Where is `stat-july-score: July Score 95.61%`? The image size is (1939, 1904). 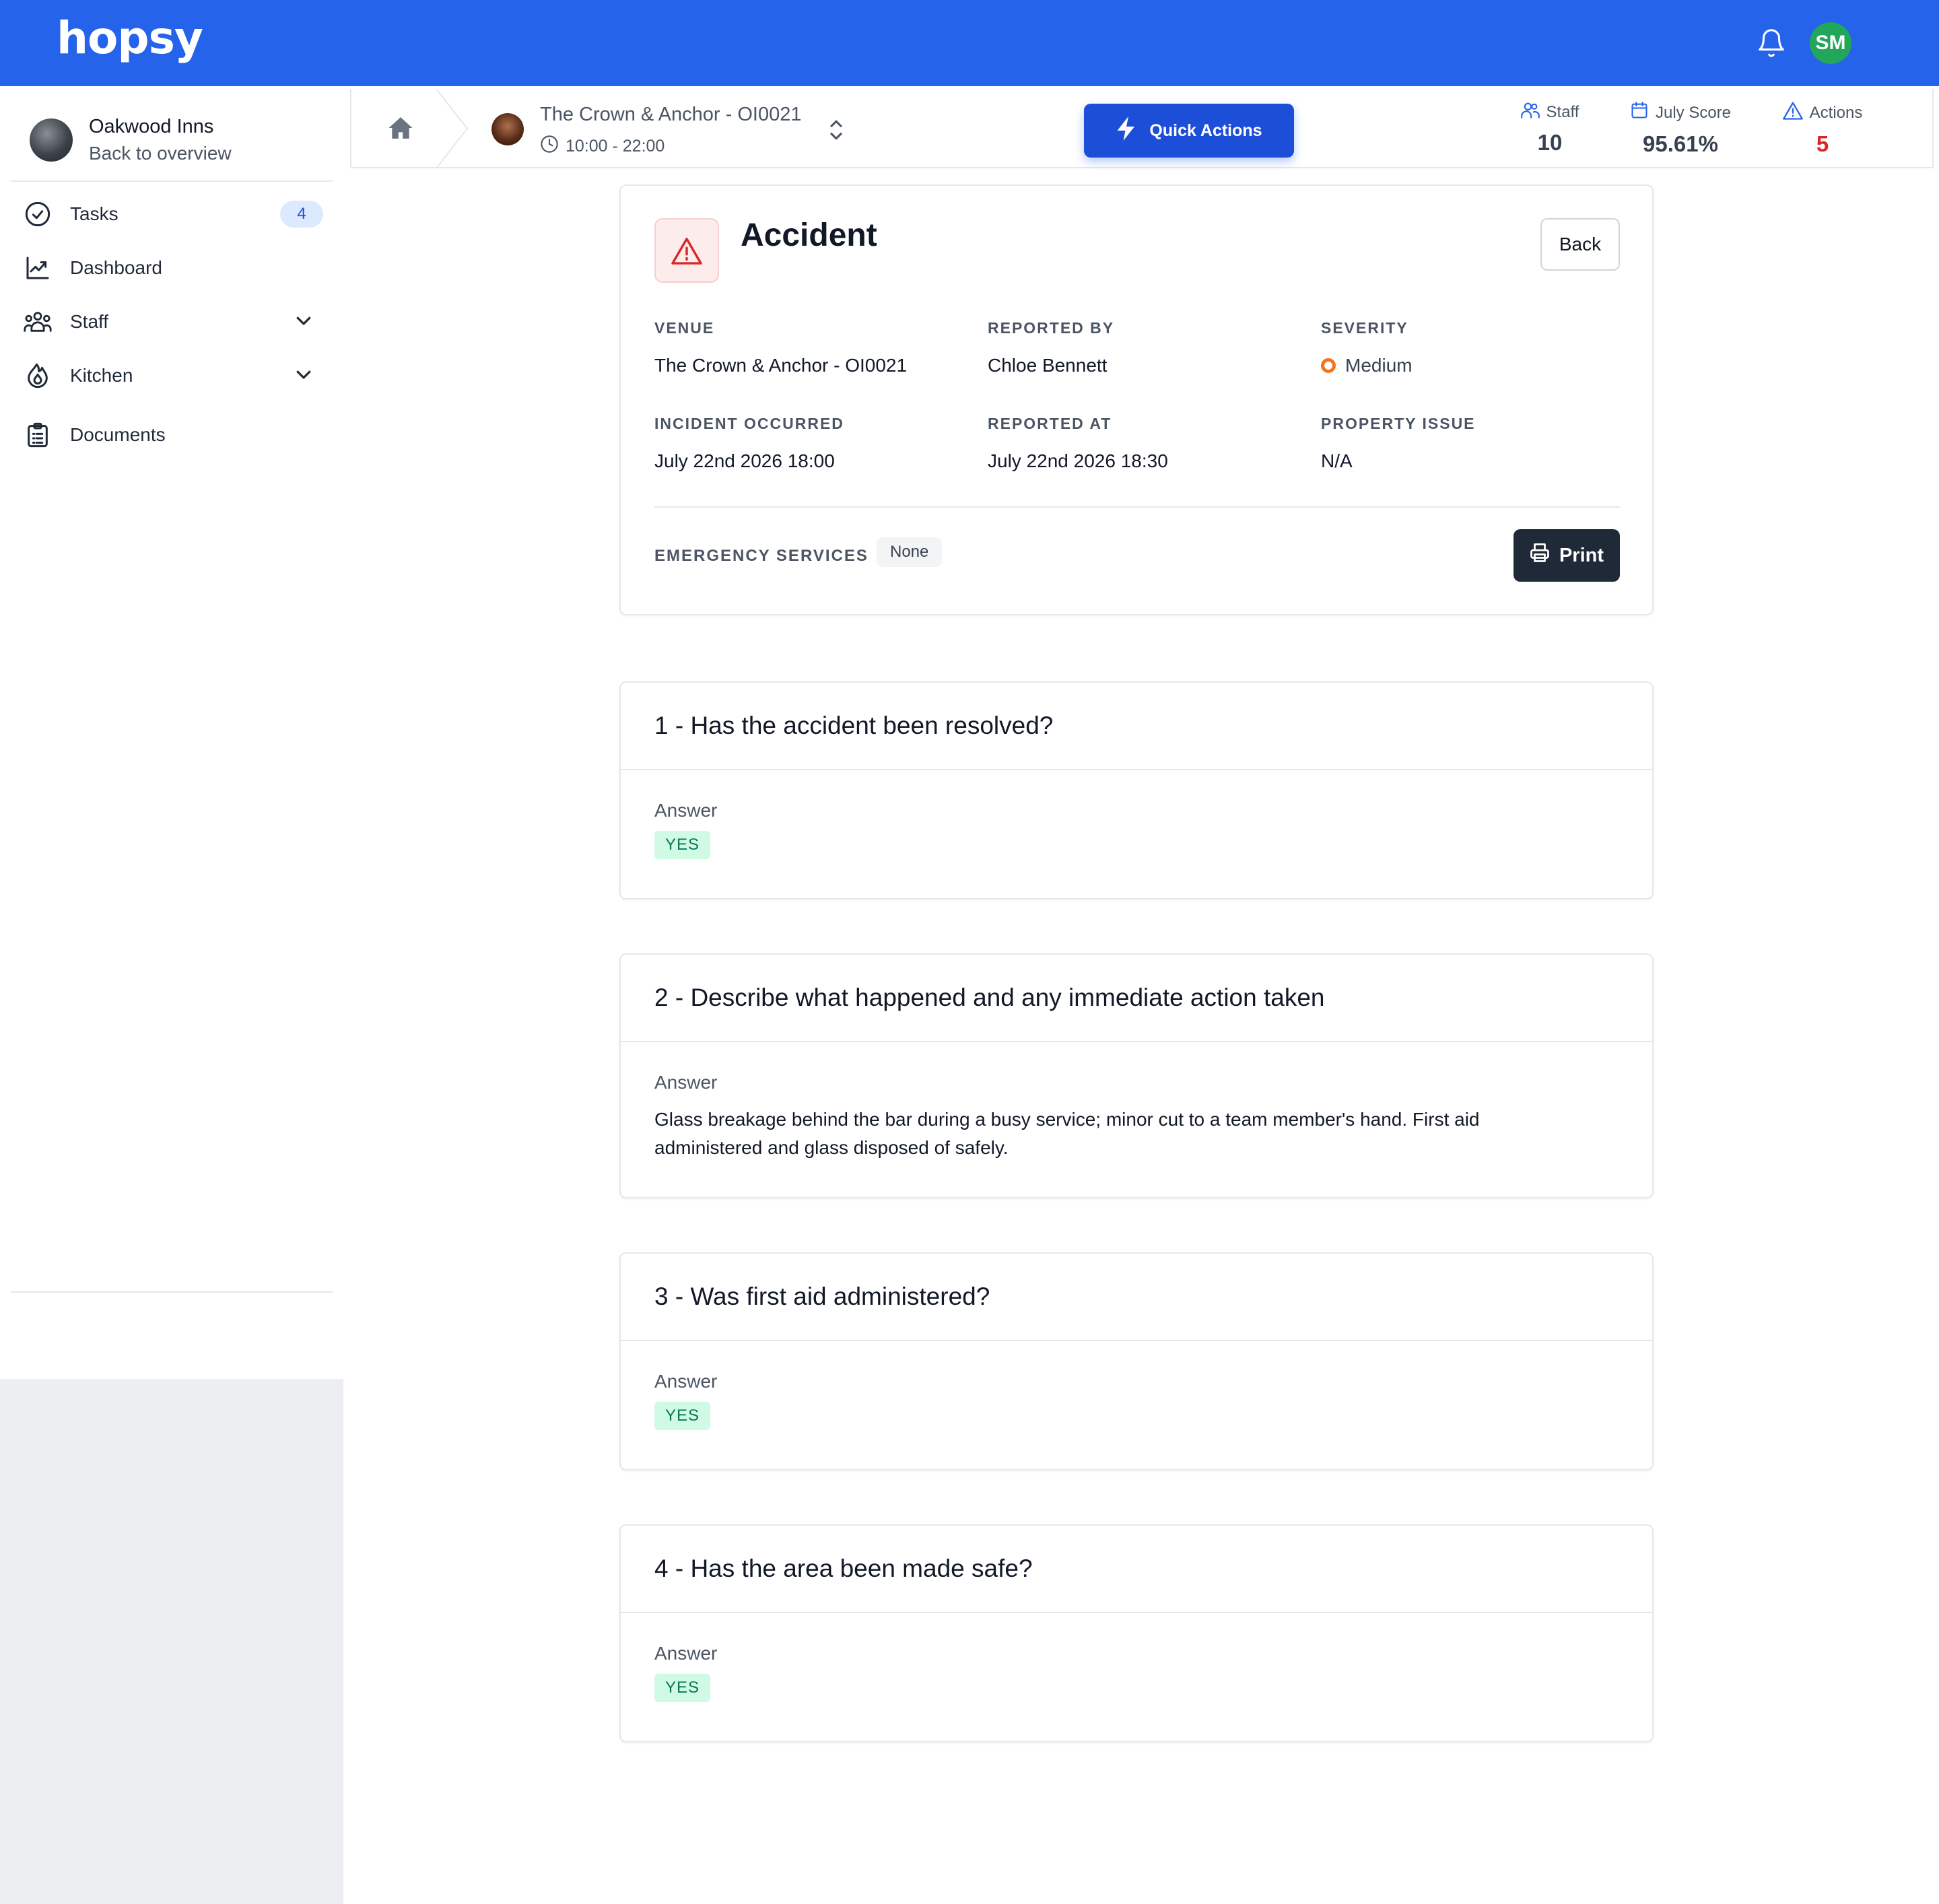 stat-july-score: July Score 95.61% is located at coordinates (1681, 129).